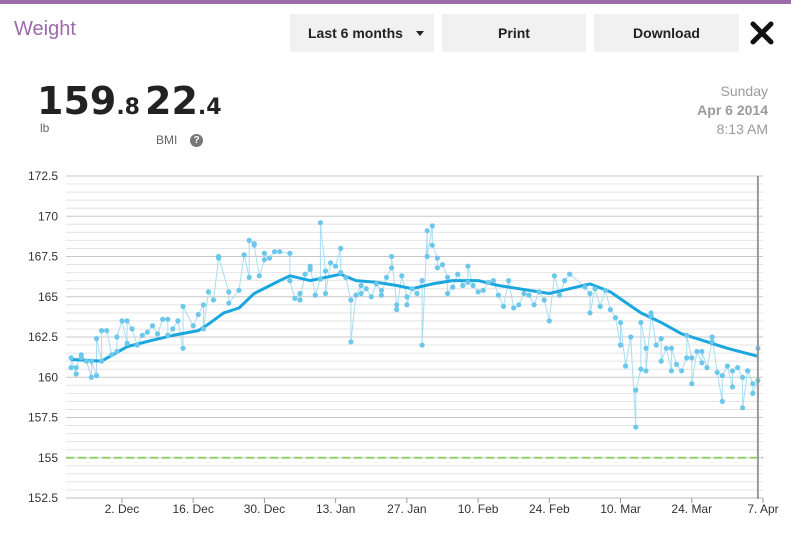 The image size is (791, 540). Describe the element at coordinates (196, 140) in the screenshot. I see `help-icon: ?` at that location.